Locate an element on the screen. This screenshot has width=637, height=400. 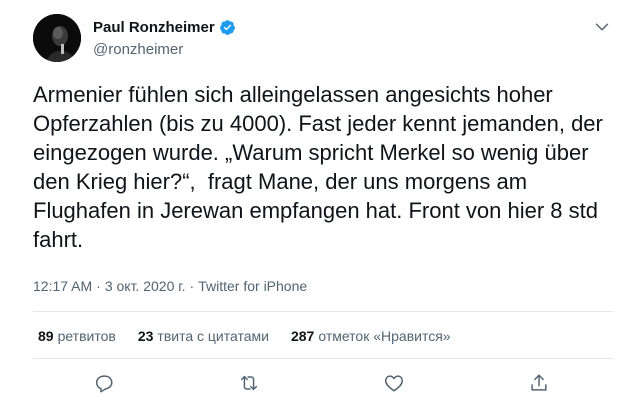
avatar is located at coordinates (57, 38).